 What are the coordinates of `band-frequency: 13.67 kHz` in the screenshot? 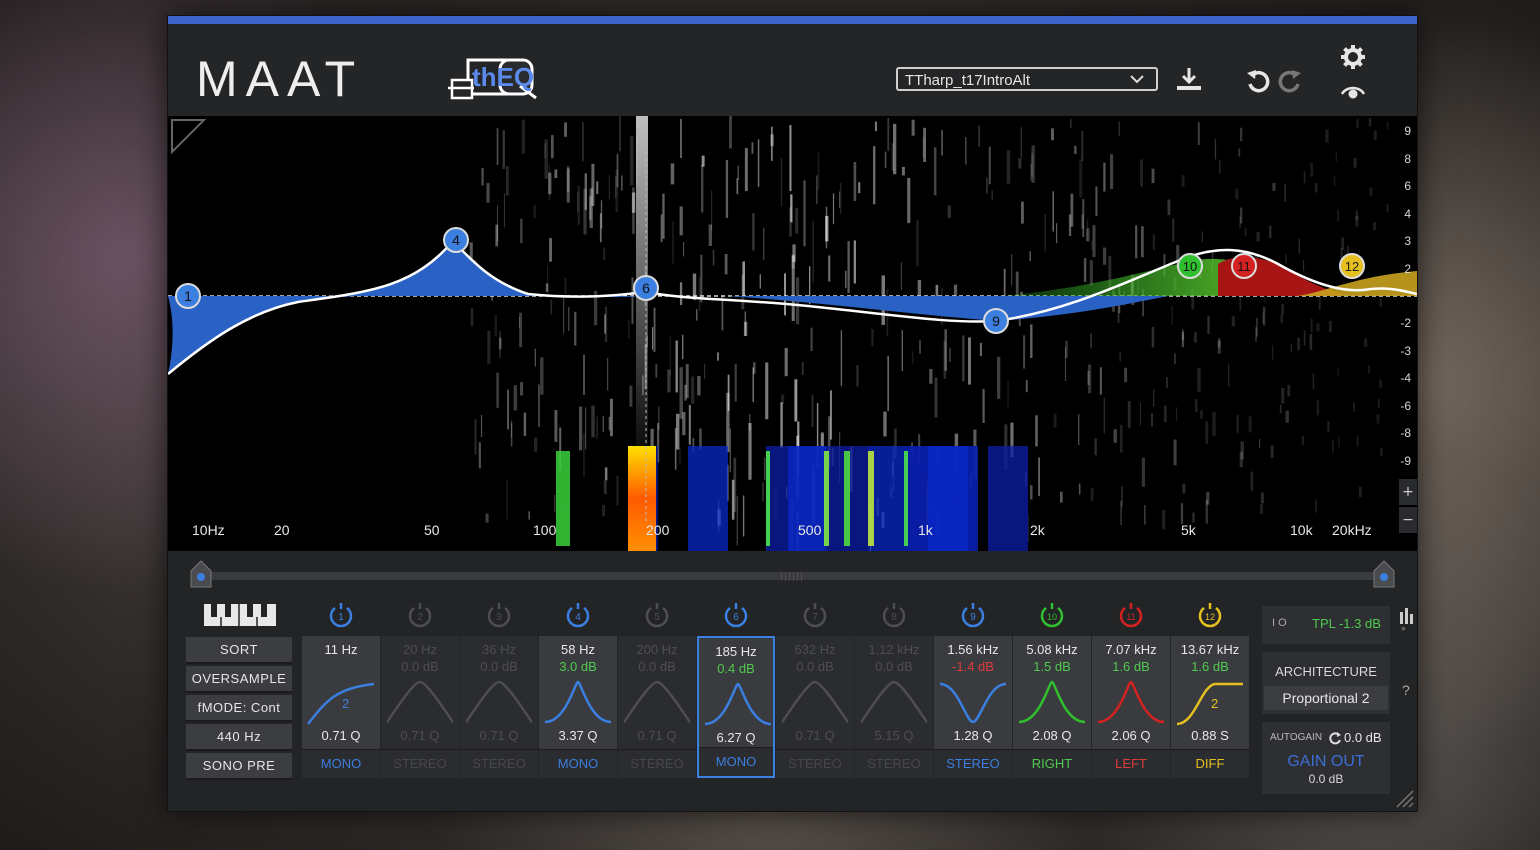 It's located at (1210, 649).